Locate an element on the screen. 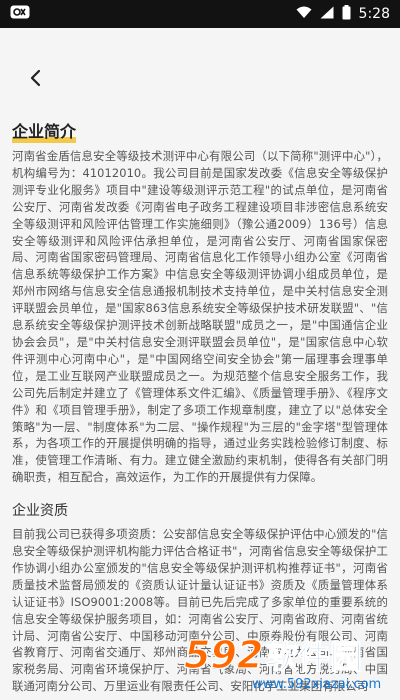 Image resolution: width=400 pixels, height=700 pixels. wifi-icon is located at coordinates (304, 14).